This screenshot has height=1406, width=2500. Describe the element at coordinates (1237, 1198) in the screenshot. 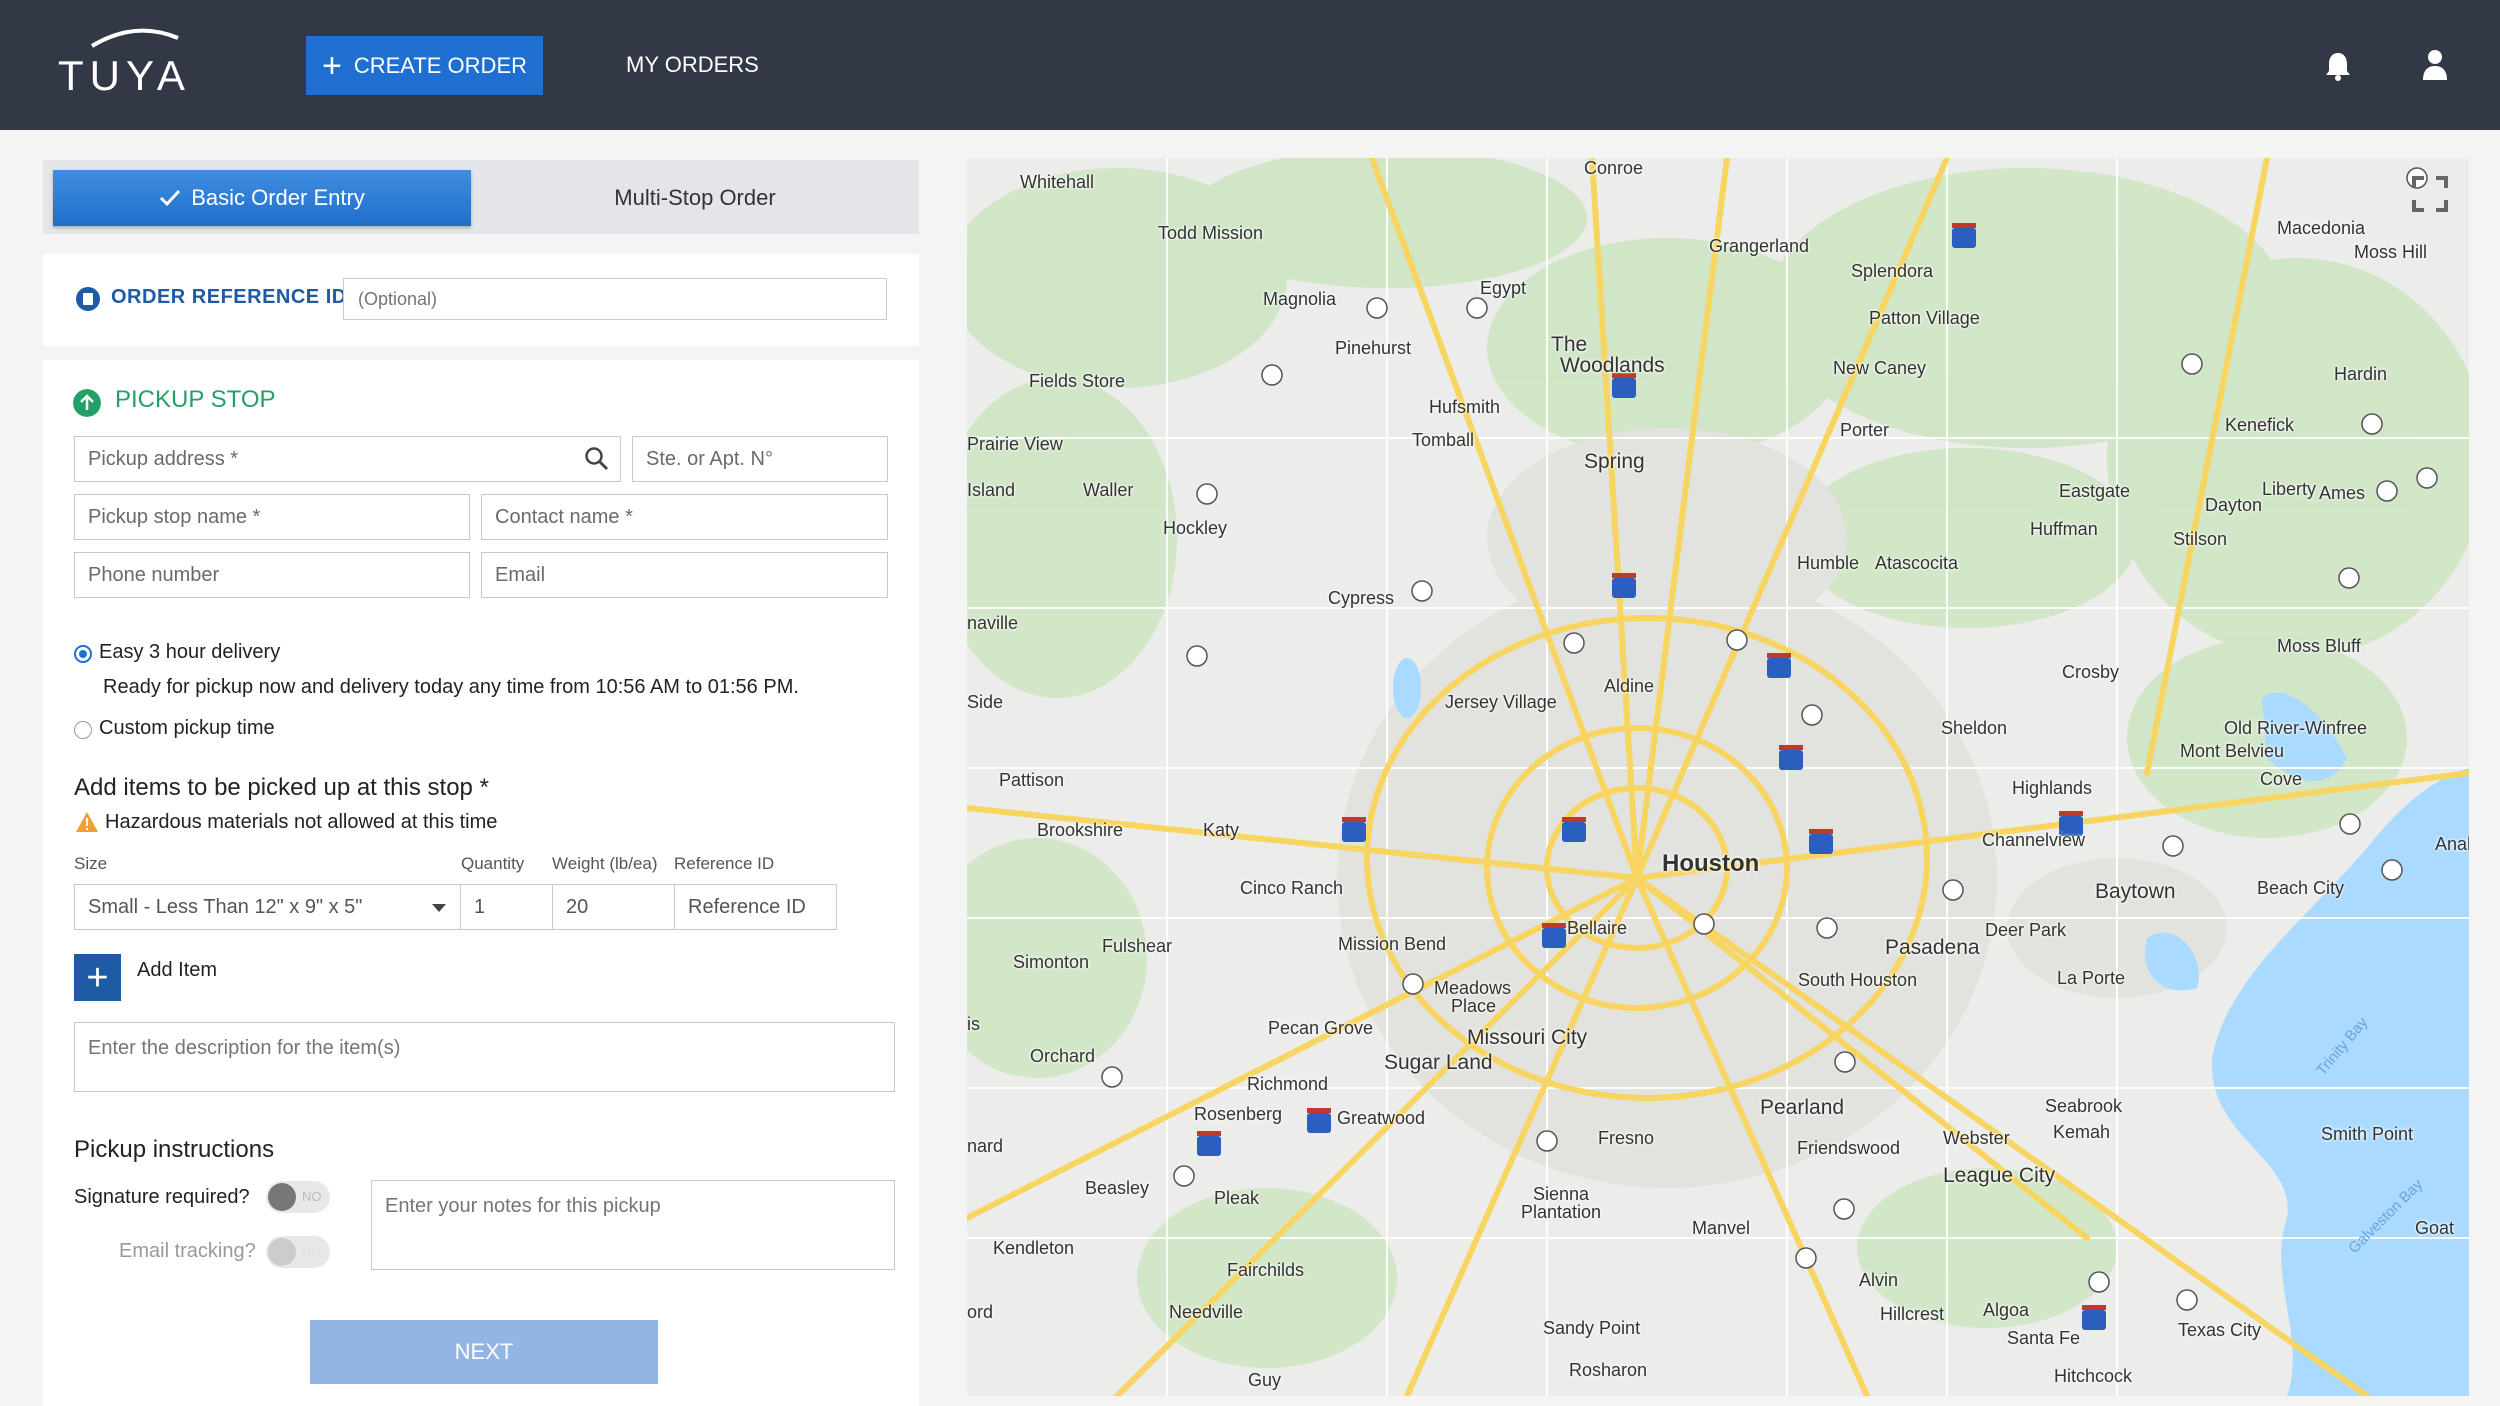

I see `map-label: Pleak` at that location.